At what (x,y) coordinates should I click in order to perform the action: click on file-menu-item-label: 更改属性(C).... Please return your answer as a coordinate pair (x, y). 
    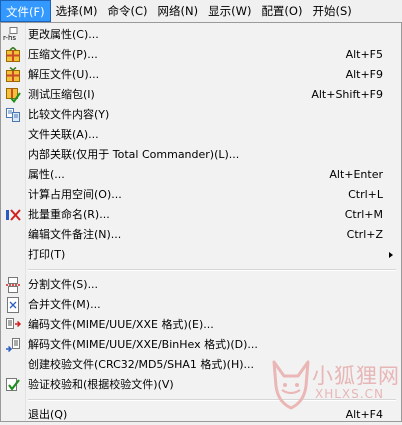
    Looking at the image, I should click on (63, 34).